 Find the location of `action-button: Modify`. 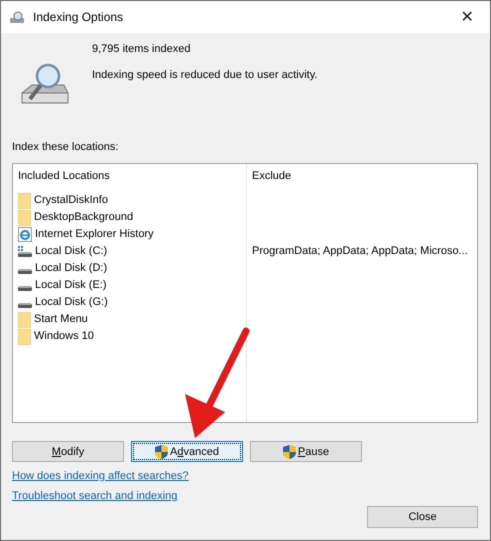

action-button: Modify is located at coordinates (68, 451).